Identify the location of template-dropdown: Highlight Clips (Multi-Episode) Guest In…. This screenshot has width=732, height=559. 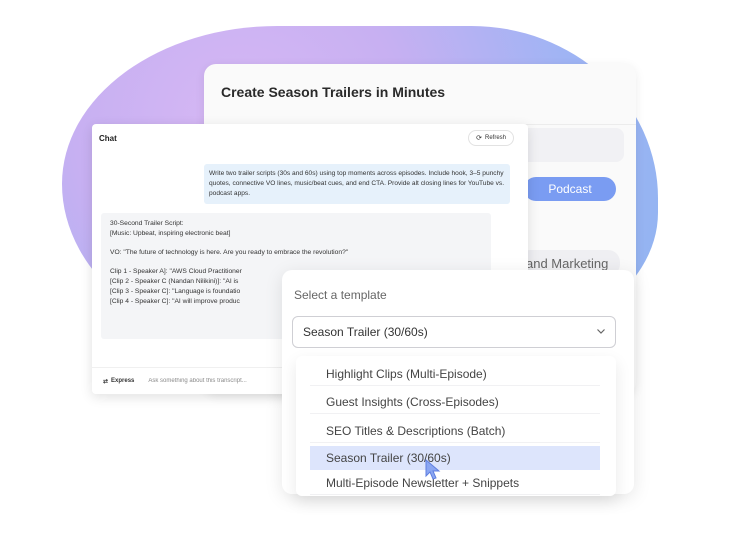
(456, 426).